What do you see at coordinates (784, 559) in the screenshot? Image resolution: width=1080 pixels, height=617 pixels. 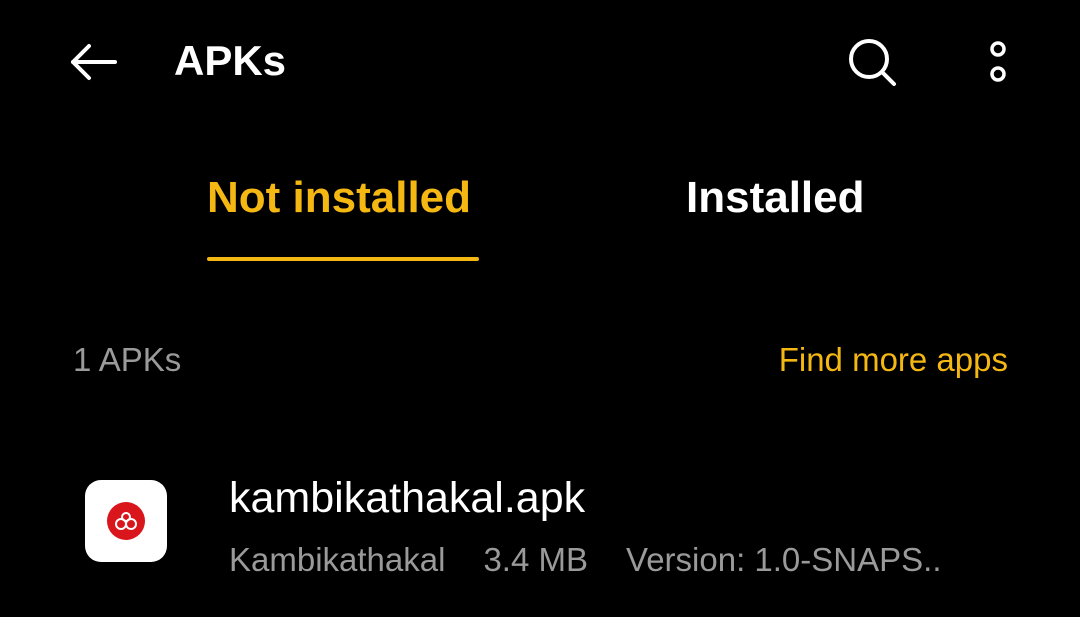 I see `apk-version: Version: 1.0-SNAPS..` at bounding box center [784, 559].